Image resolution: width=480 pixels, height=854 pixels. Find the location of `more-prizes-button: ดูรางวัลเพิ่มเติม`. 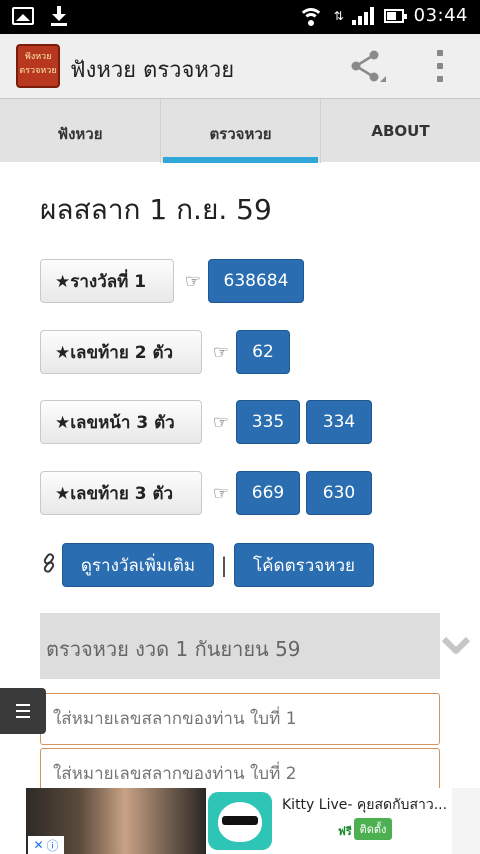

more-prizes-button: ดูรางวัลเพิ่มเติม is located at coordinates (138, 565).